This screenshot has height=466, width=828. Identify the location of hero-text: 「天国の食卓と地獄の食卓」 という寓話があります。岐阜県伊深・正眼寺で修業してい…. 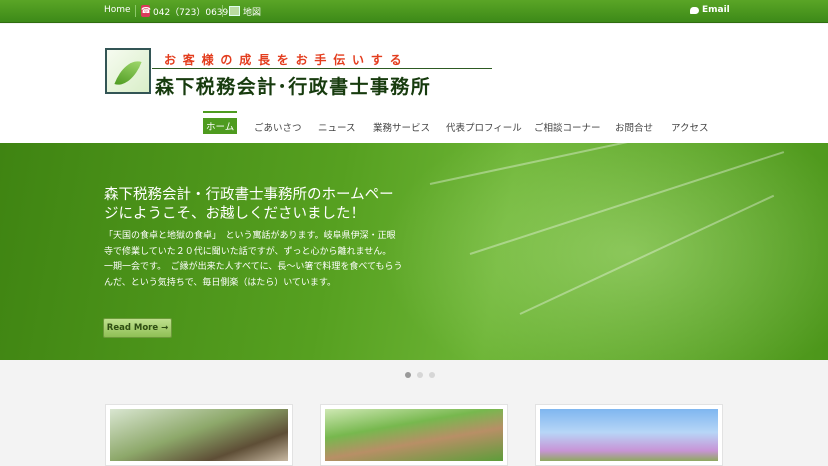
(253, 259).